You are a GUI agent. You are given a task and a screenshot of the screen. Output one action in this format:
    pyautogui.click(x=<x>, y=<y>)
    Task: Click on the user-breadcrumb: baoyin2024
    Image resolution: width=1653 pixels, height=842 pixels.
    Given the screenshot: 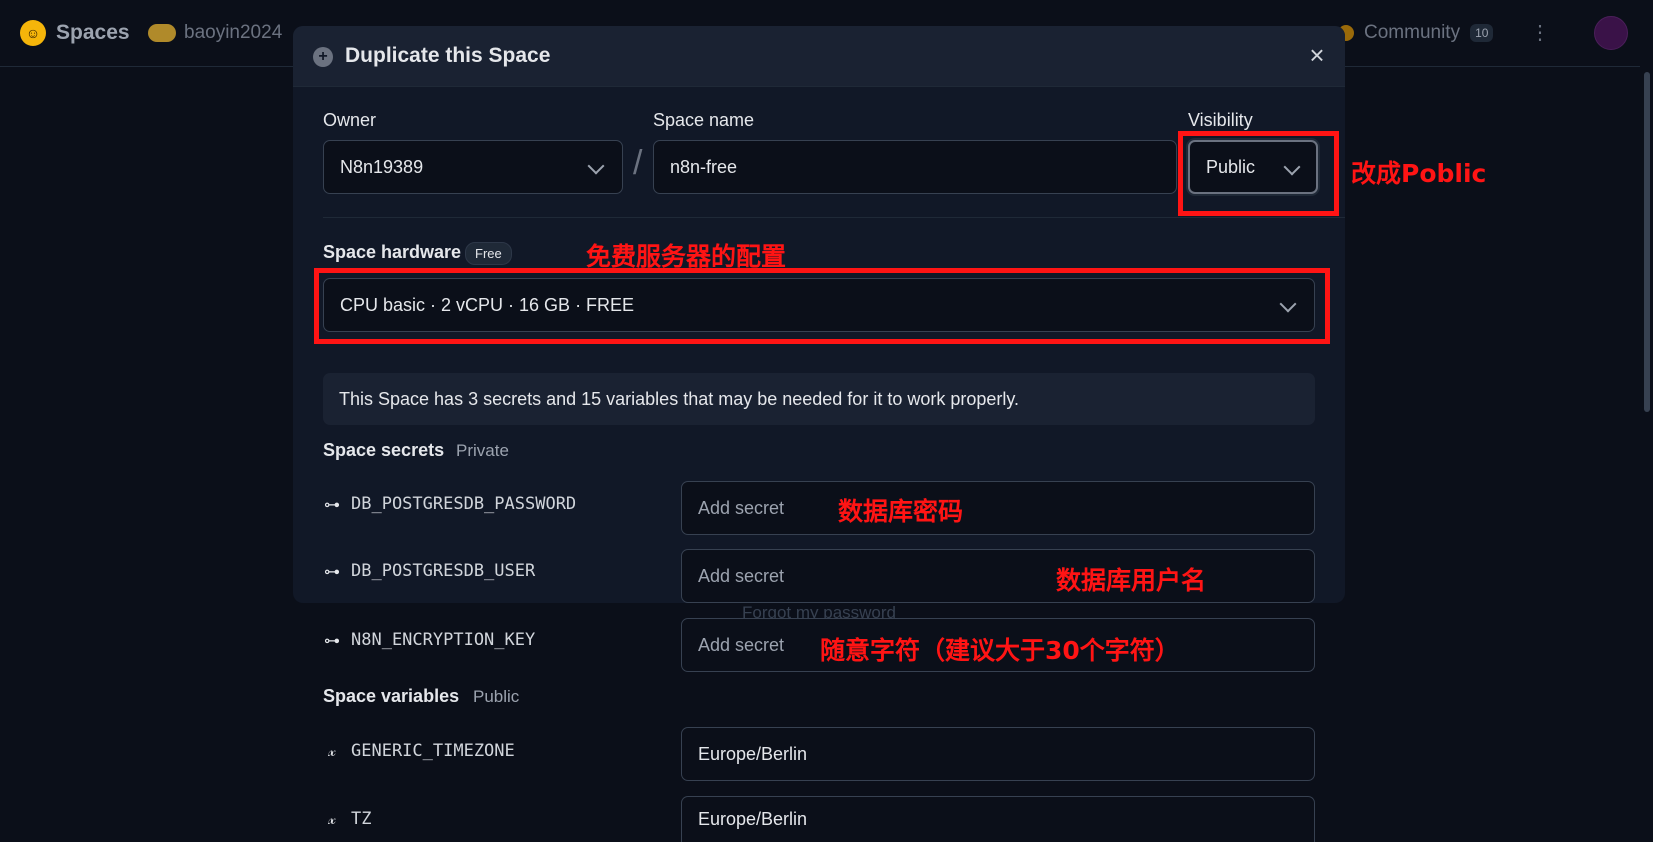 What is the action you would take?
    pyautogui.click(x=215, y=33)
    